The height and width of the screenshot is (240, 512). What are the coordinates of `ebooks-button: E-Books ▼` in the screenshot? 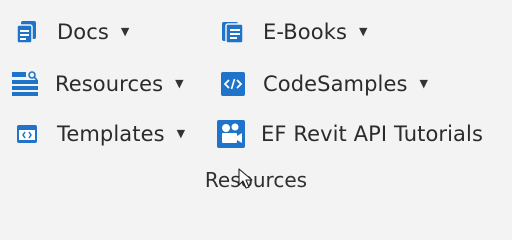 It's located at (292, 32).